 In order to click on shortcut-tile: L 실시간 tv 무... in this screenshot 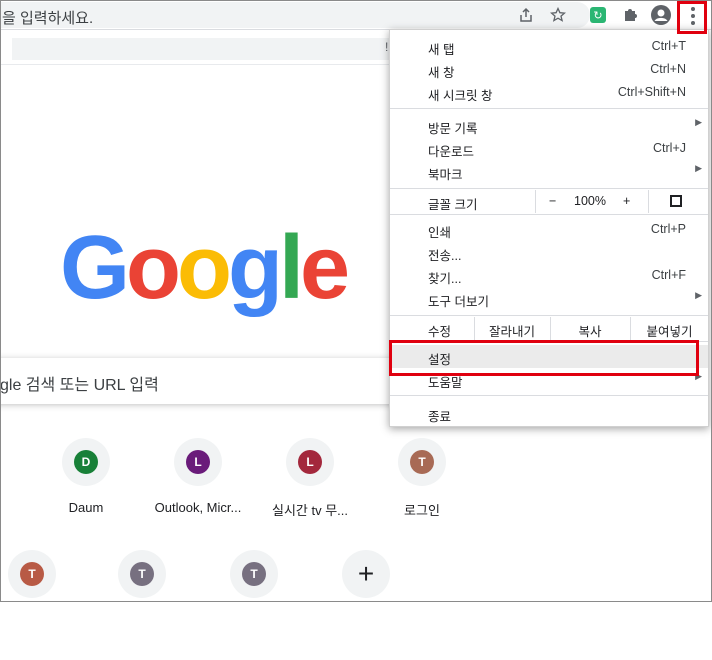, I will do `click(310, 493)`.